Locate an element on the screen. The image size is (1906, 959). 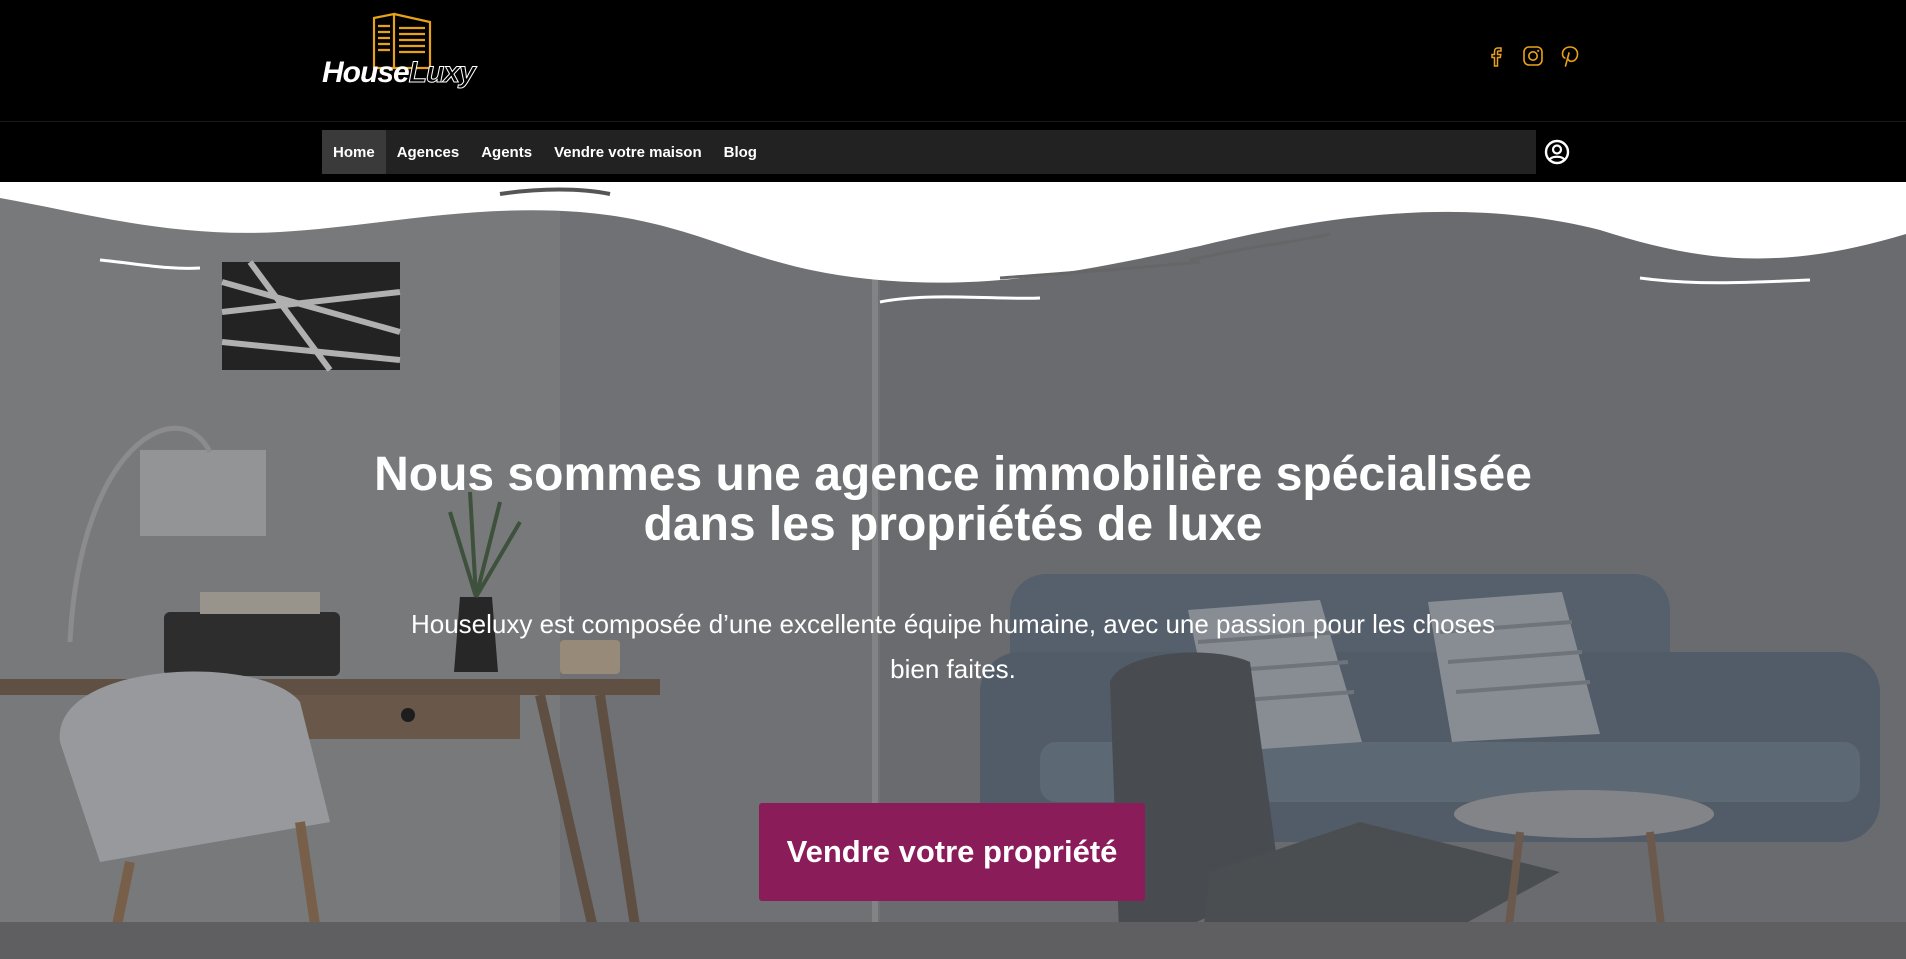
user-account-icon is located at coordinates (1557, 152).